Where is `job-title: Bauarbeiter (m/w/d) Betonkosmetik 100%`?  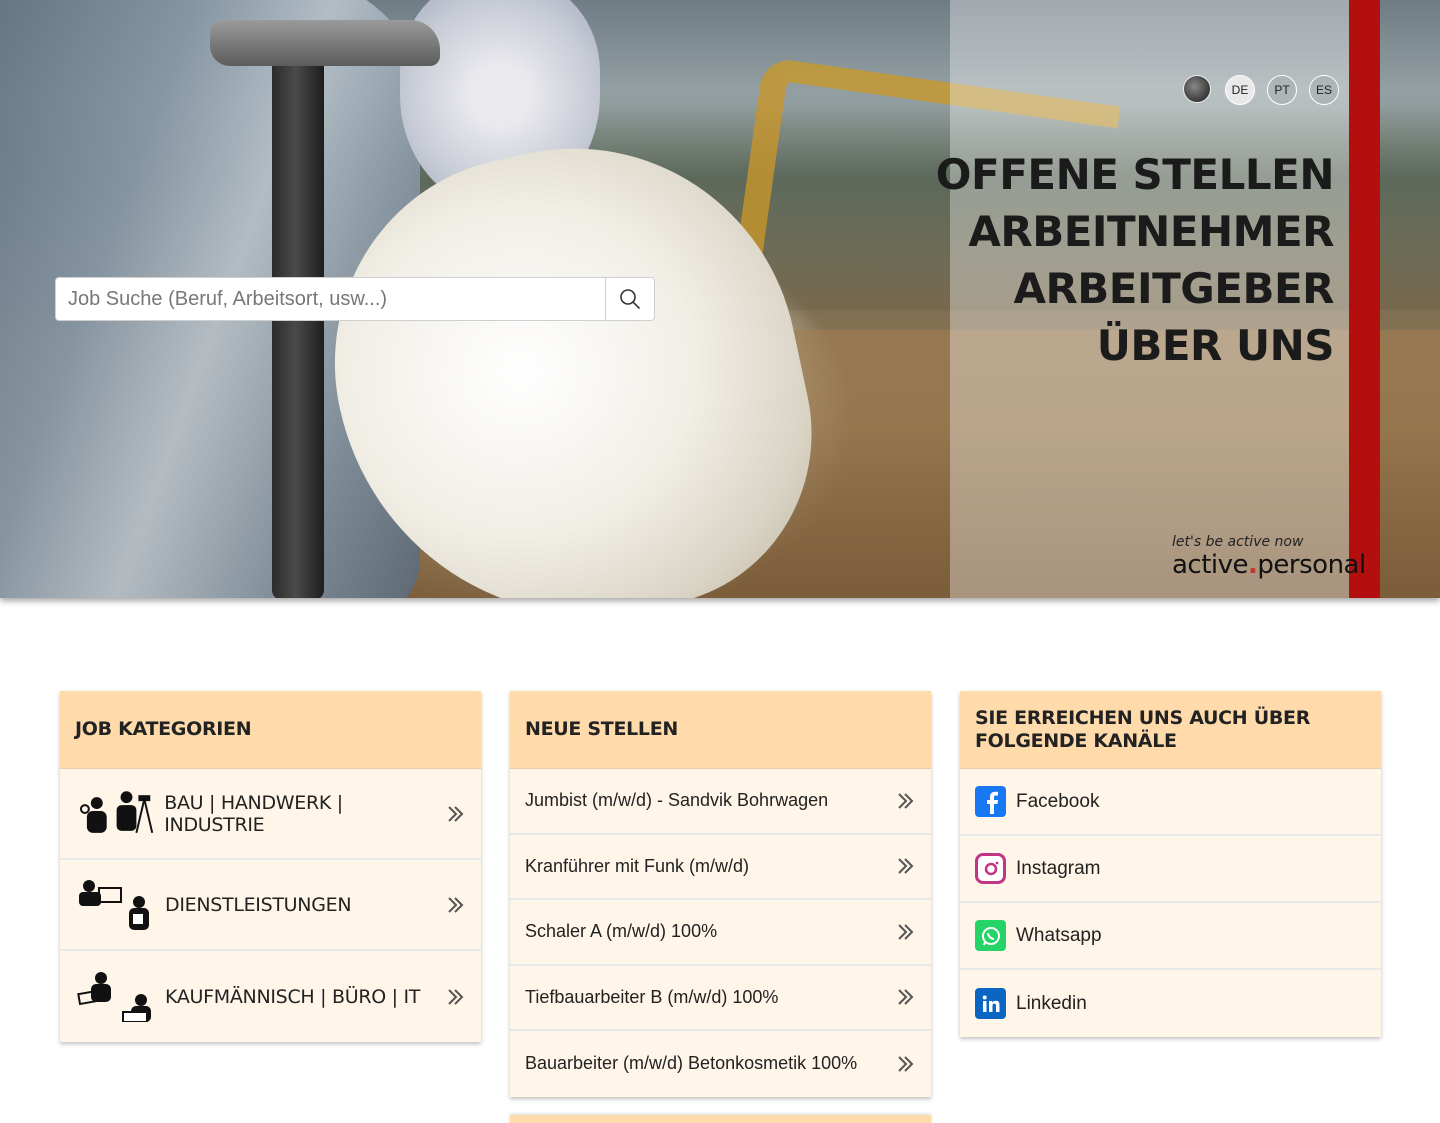
job-title: Bauarbeiter (m/w/d) Betonkosmetik 100% is located at coordinates (691, 1063).